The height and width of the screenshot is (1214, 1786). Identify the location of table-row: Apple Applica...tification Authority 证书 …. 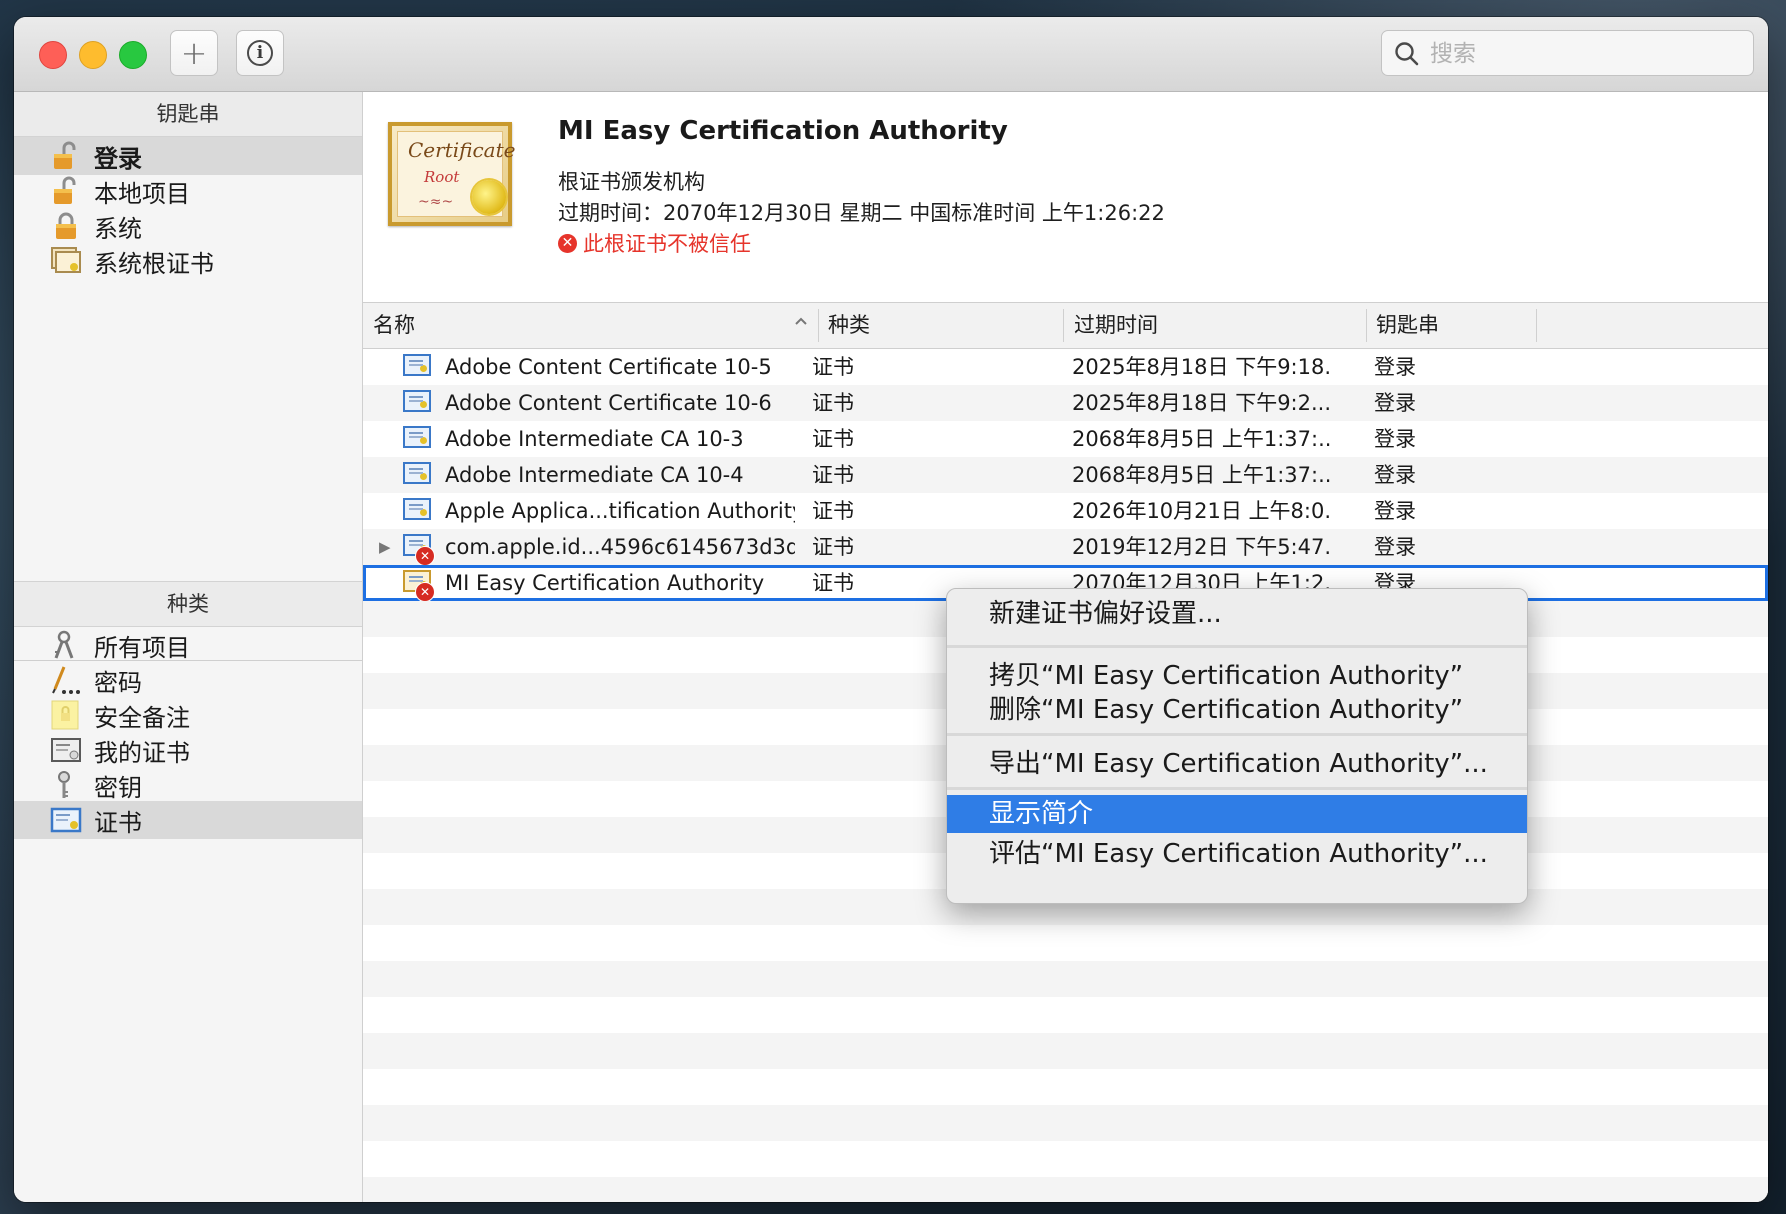
(1065, 511).